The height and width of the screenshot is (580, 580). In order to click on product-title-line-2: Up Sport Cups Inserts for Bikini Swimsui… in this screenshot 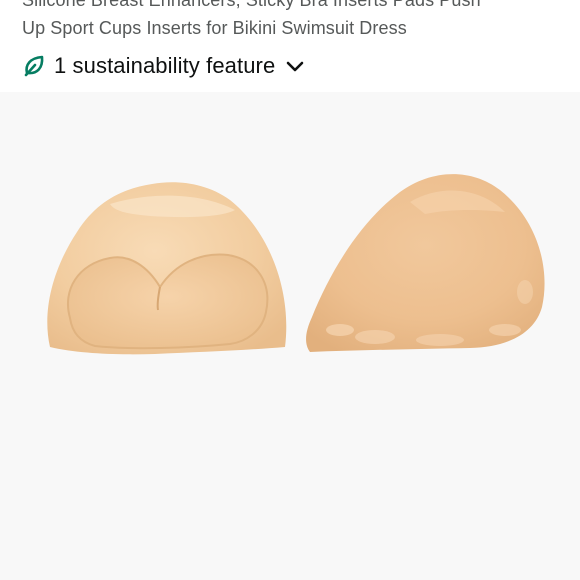, I will do `click(214, 28)`.